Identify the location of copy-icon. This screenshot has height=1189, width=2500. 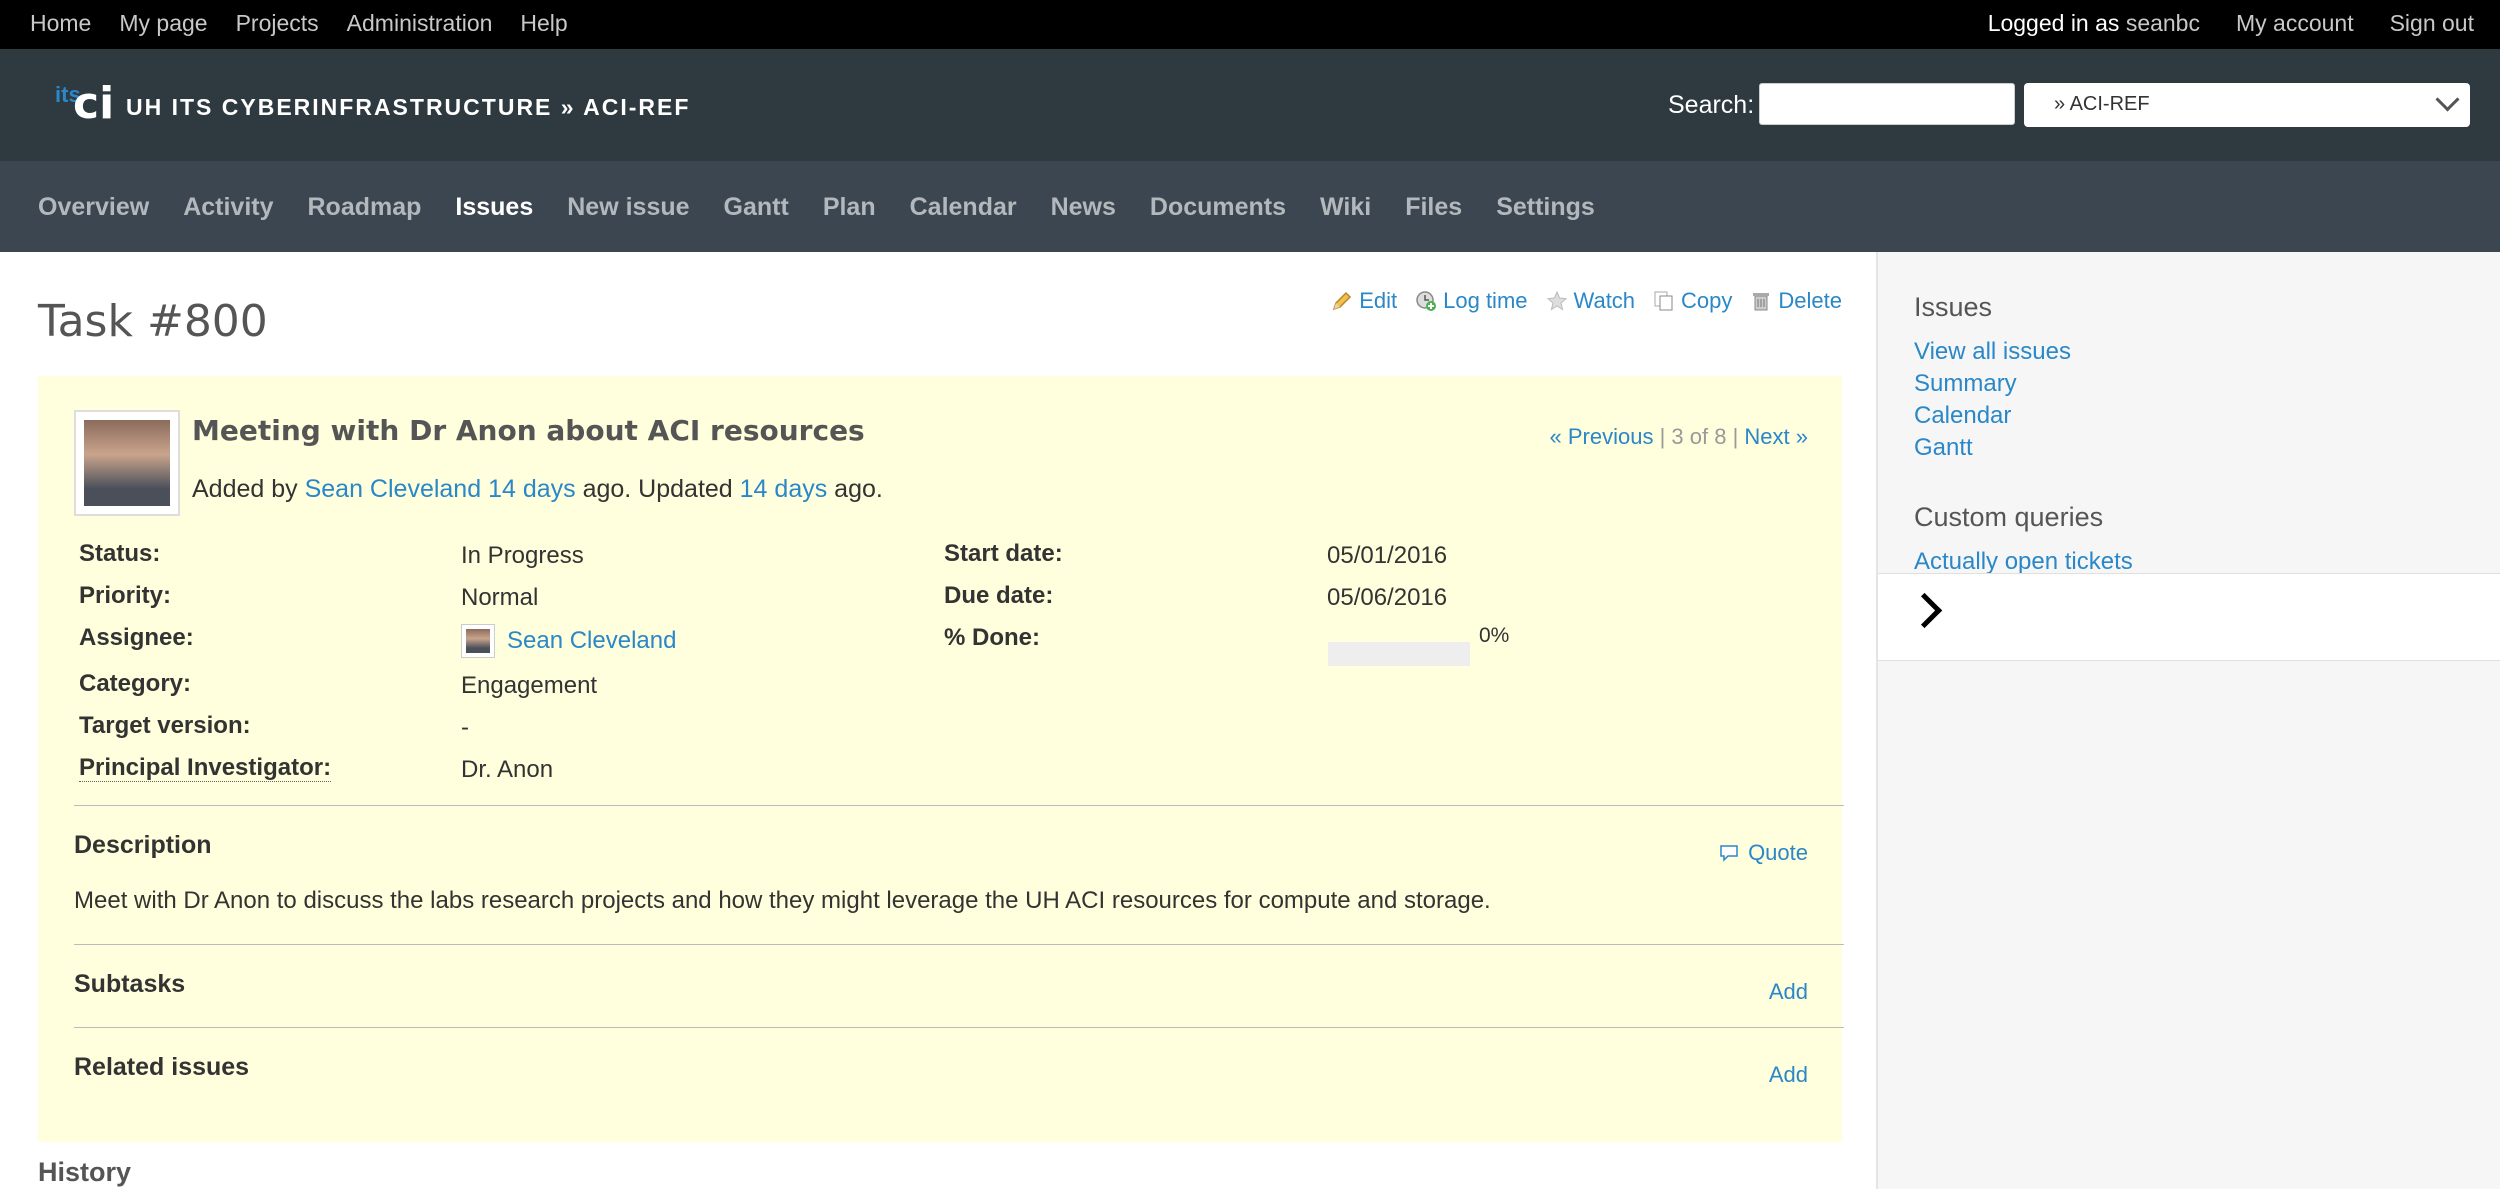
(1663, 301).